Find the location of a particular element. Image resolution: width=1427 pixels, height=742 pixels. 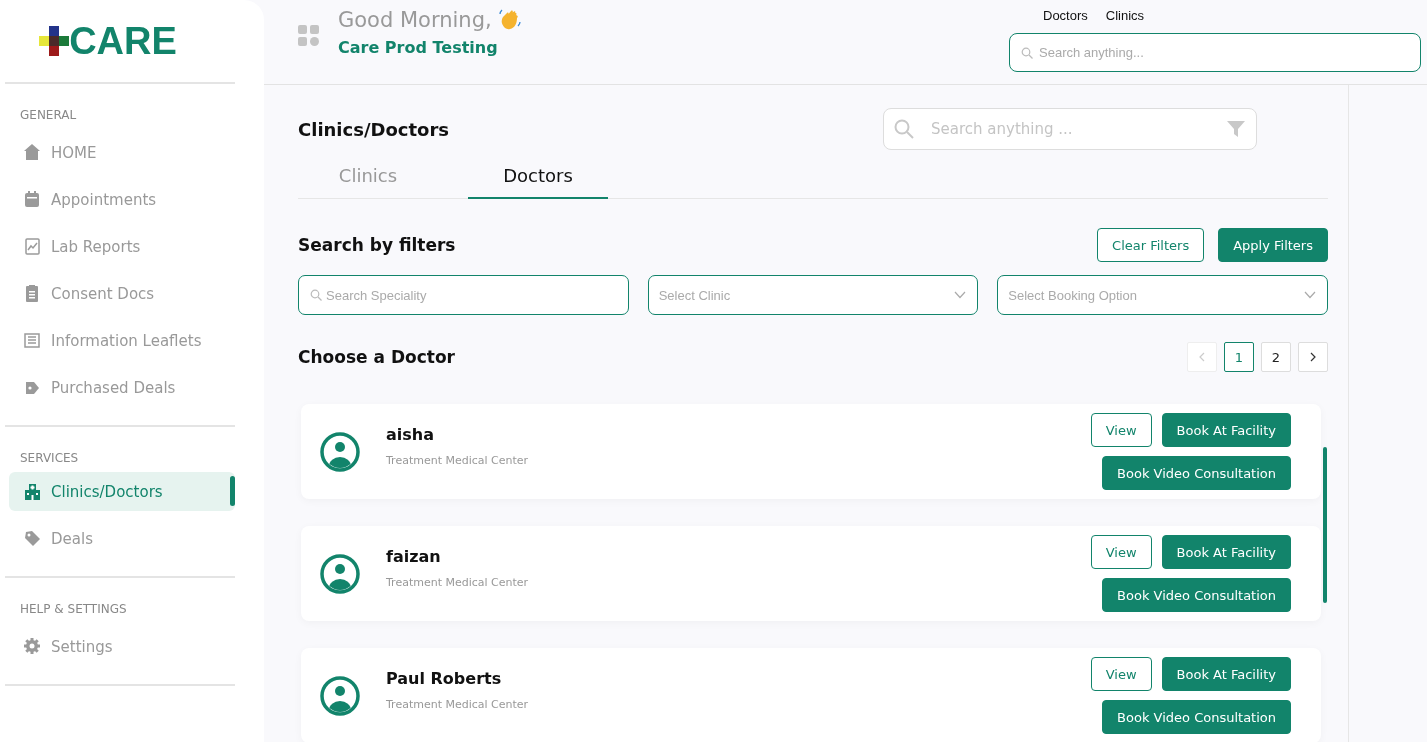

doctor-name: Paul Roberts is located at coordinates (444, 678).